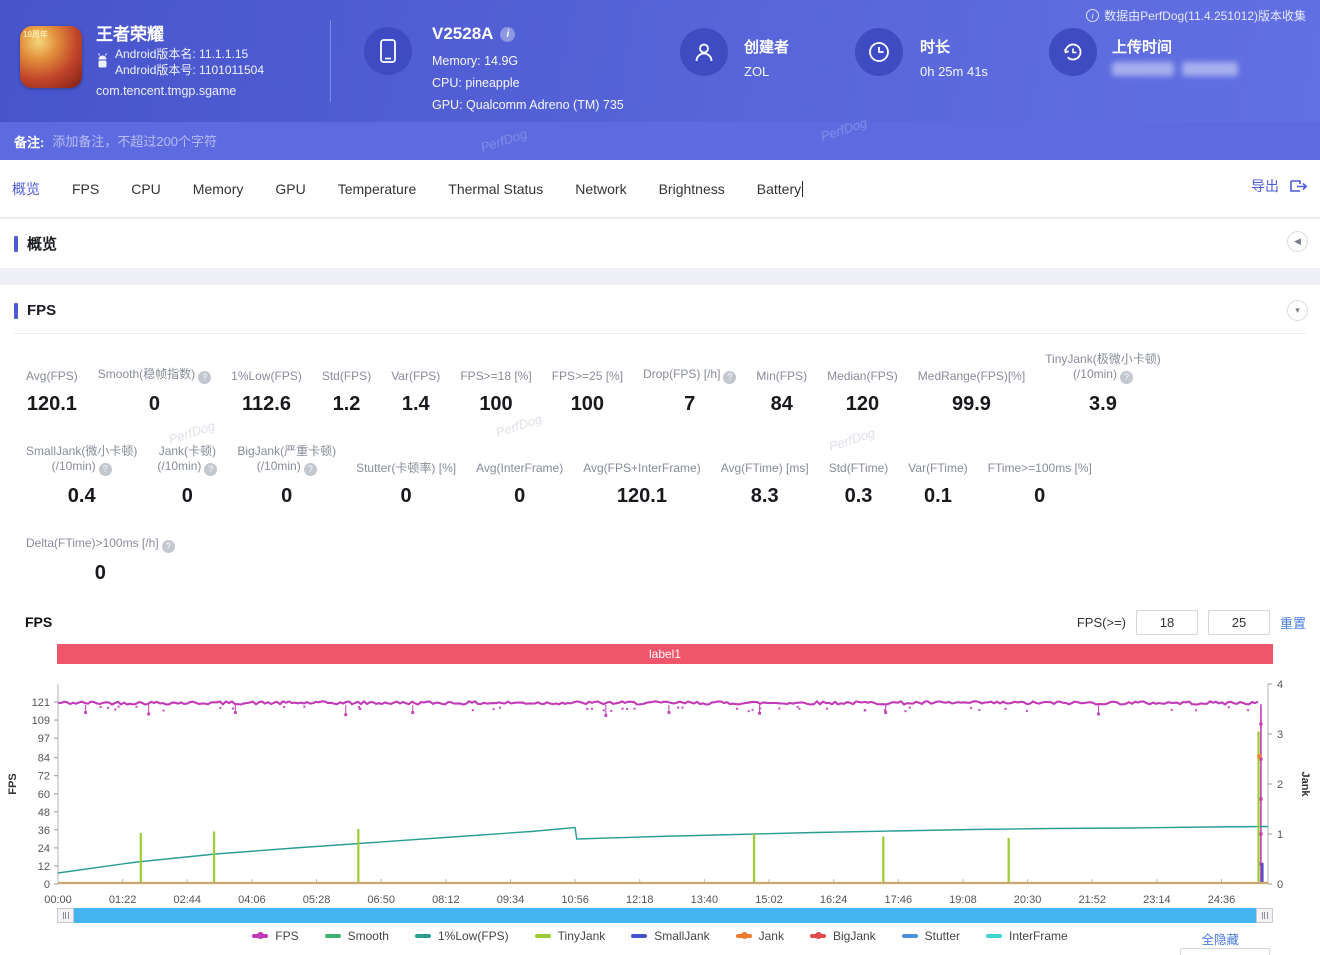 The height and width of the screenshot is (955, 1320). I want to click on device-cpu: CPU: pineapple, so click(476, 83).